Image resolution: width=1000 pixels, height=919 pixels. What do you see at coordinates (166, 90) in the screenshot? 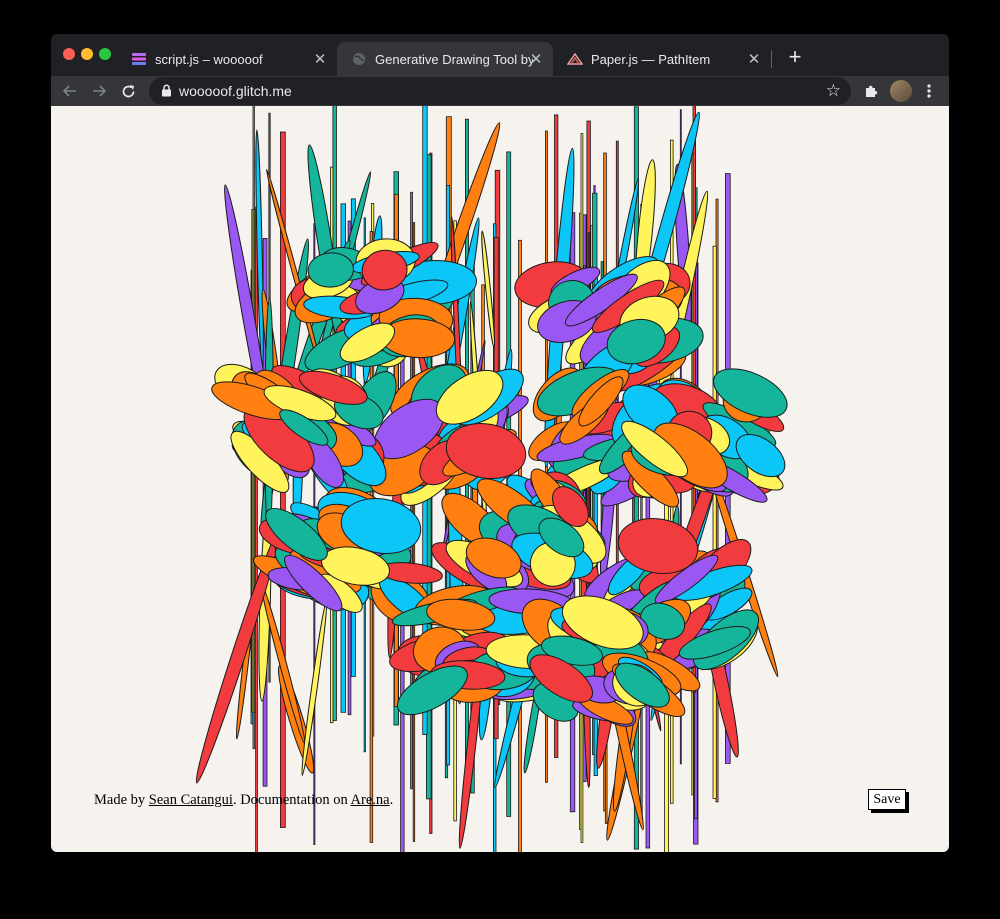
I see `lock-icon` at bounding box center [166, 90].